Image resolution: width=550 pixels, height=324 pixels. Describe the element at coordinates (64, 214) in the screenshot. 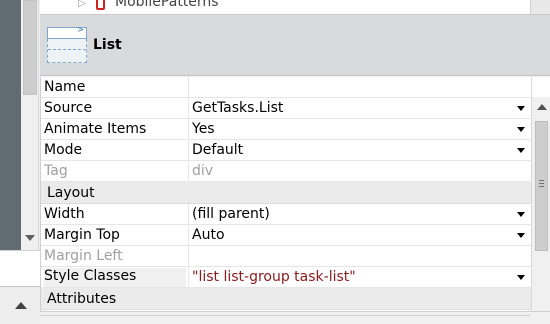

I see `property-name: Width` at that location.